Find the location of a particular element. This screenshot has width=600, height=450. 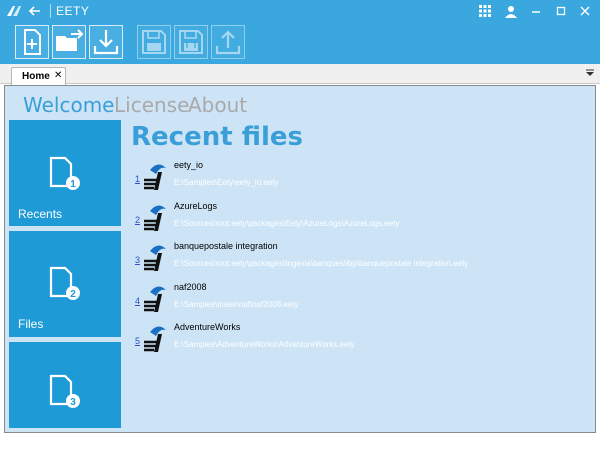

sidebar-item-label: Recents is located at coordinates (40, 214).